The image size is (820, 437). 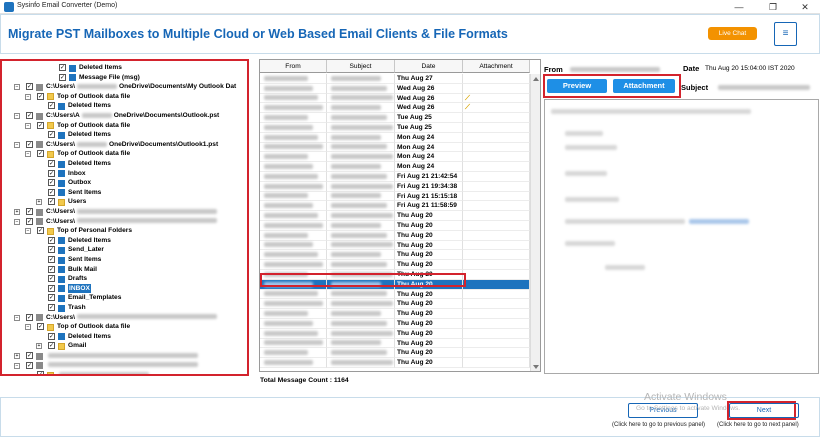 I want to click on column-header-attachment: Attachment, so click(x=496, y=66).